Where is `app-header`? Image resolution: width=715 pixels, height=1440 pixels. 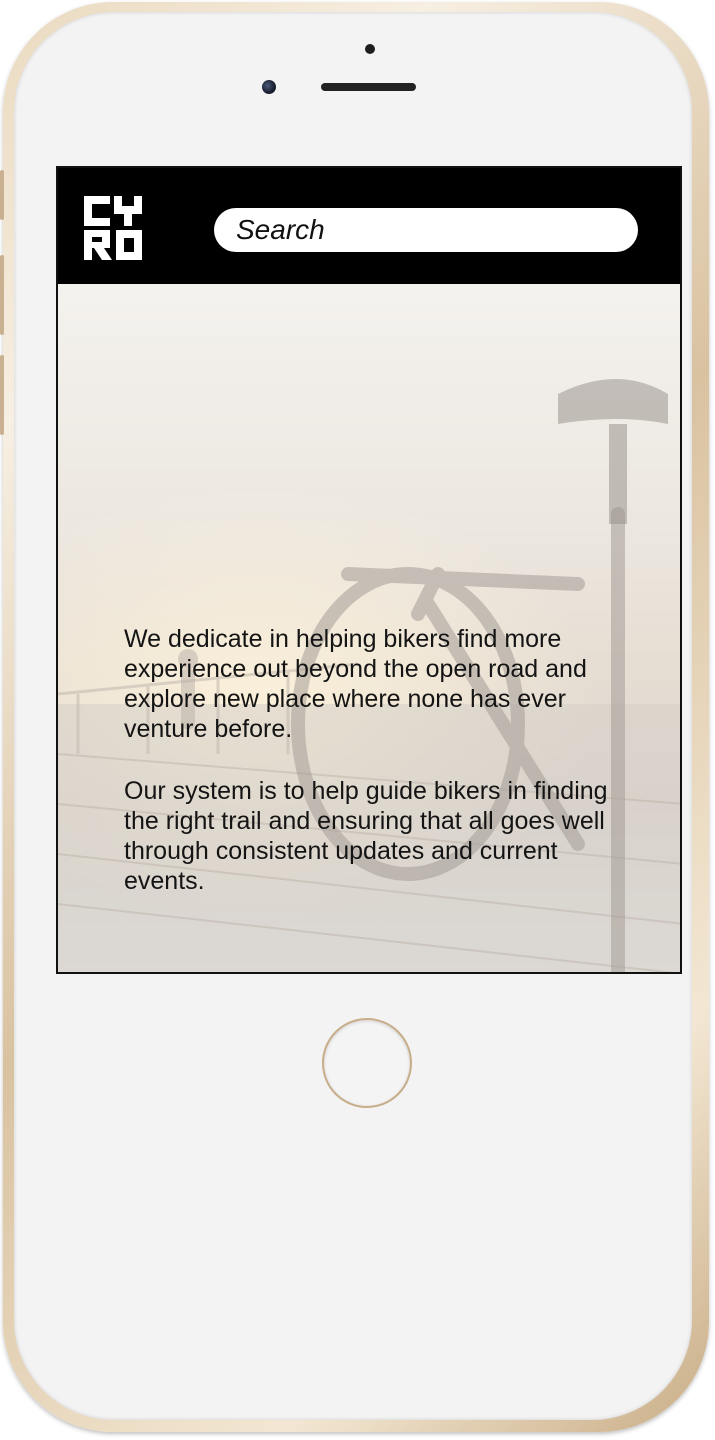 app-header is located at coordinates (369, 226).